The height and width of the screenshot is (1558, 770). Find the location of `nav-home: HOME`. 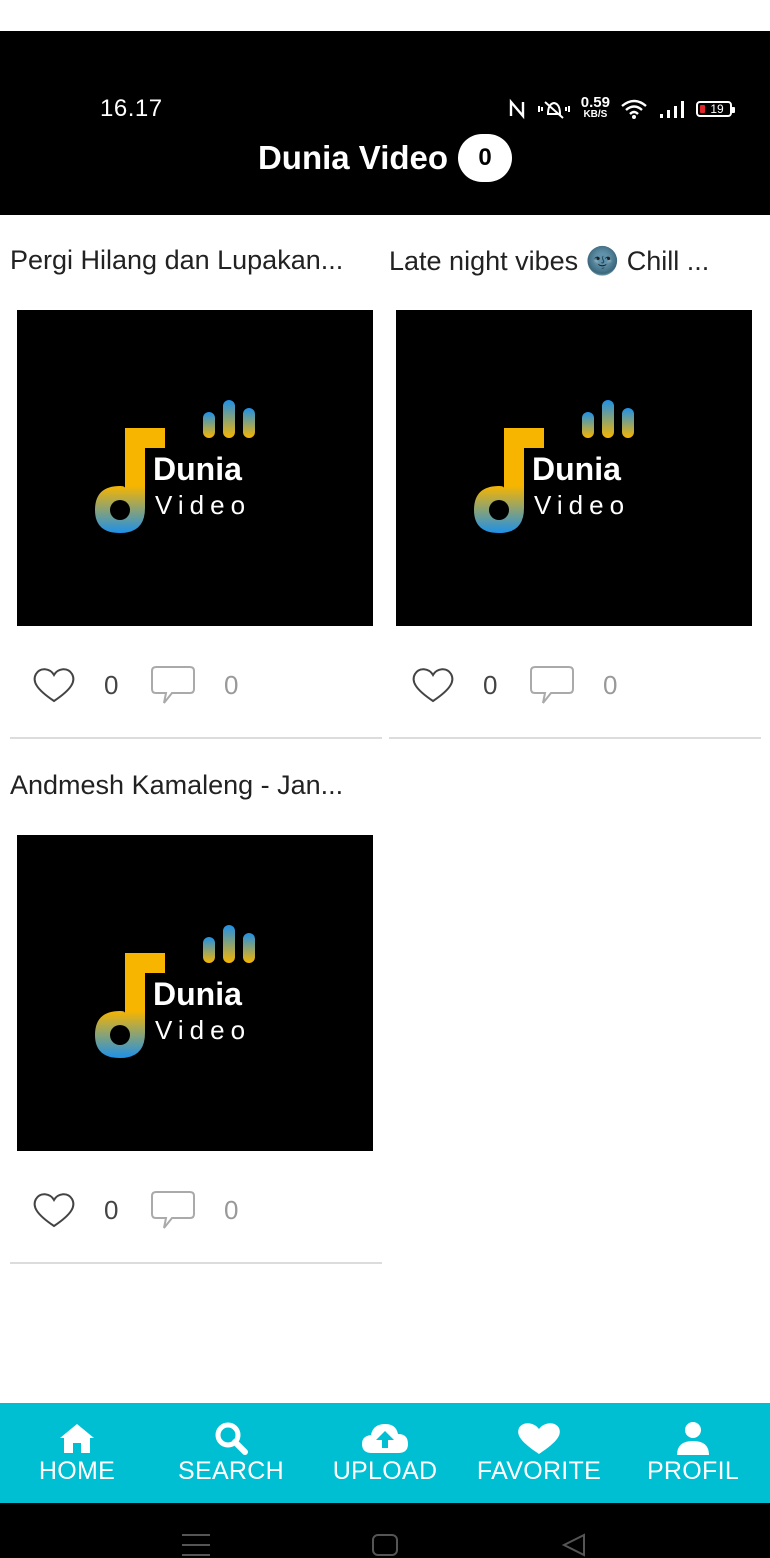

nav-home: HOME is located at coordinates (77, 1453).